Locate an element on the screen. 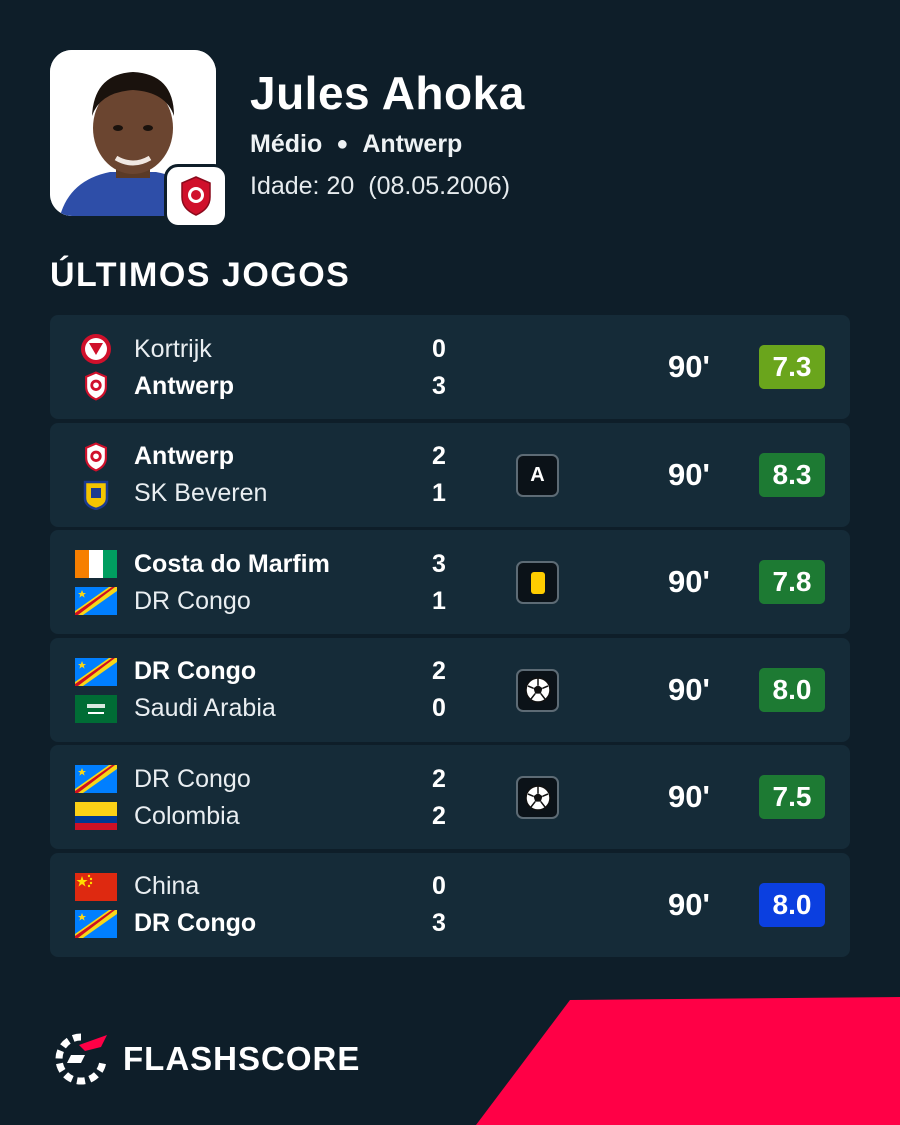 This screenshot has width=900, height=1125. player-position: Médio is located at coordinates (286, 144).